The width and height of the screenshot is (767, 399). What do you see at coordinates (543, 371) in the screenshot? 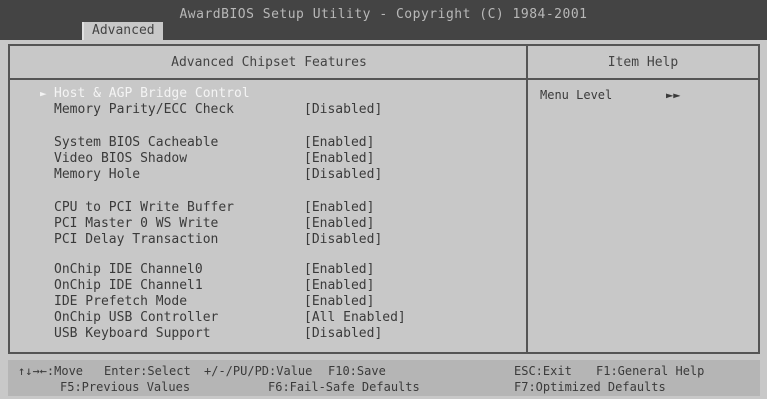
I see `key-hint-exit: ESC:Exit` at bounding box center [543, 371].